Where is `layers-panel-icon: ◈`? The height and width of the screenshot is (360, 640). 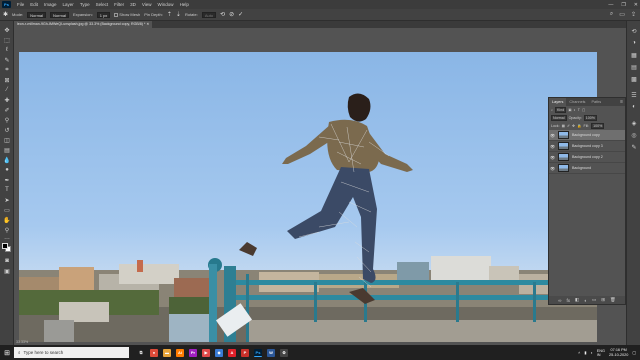 layers-panel-icon: ◈ is located at coordinates (634, 123).